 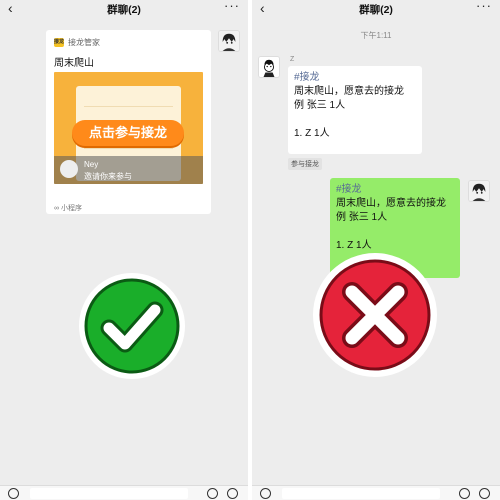 I want to click on join-solitaire-chip: 参与接龙, so click(x=305, y=164).